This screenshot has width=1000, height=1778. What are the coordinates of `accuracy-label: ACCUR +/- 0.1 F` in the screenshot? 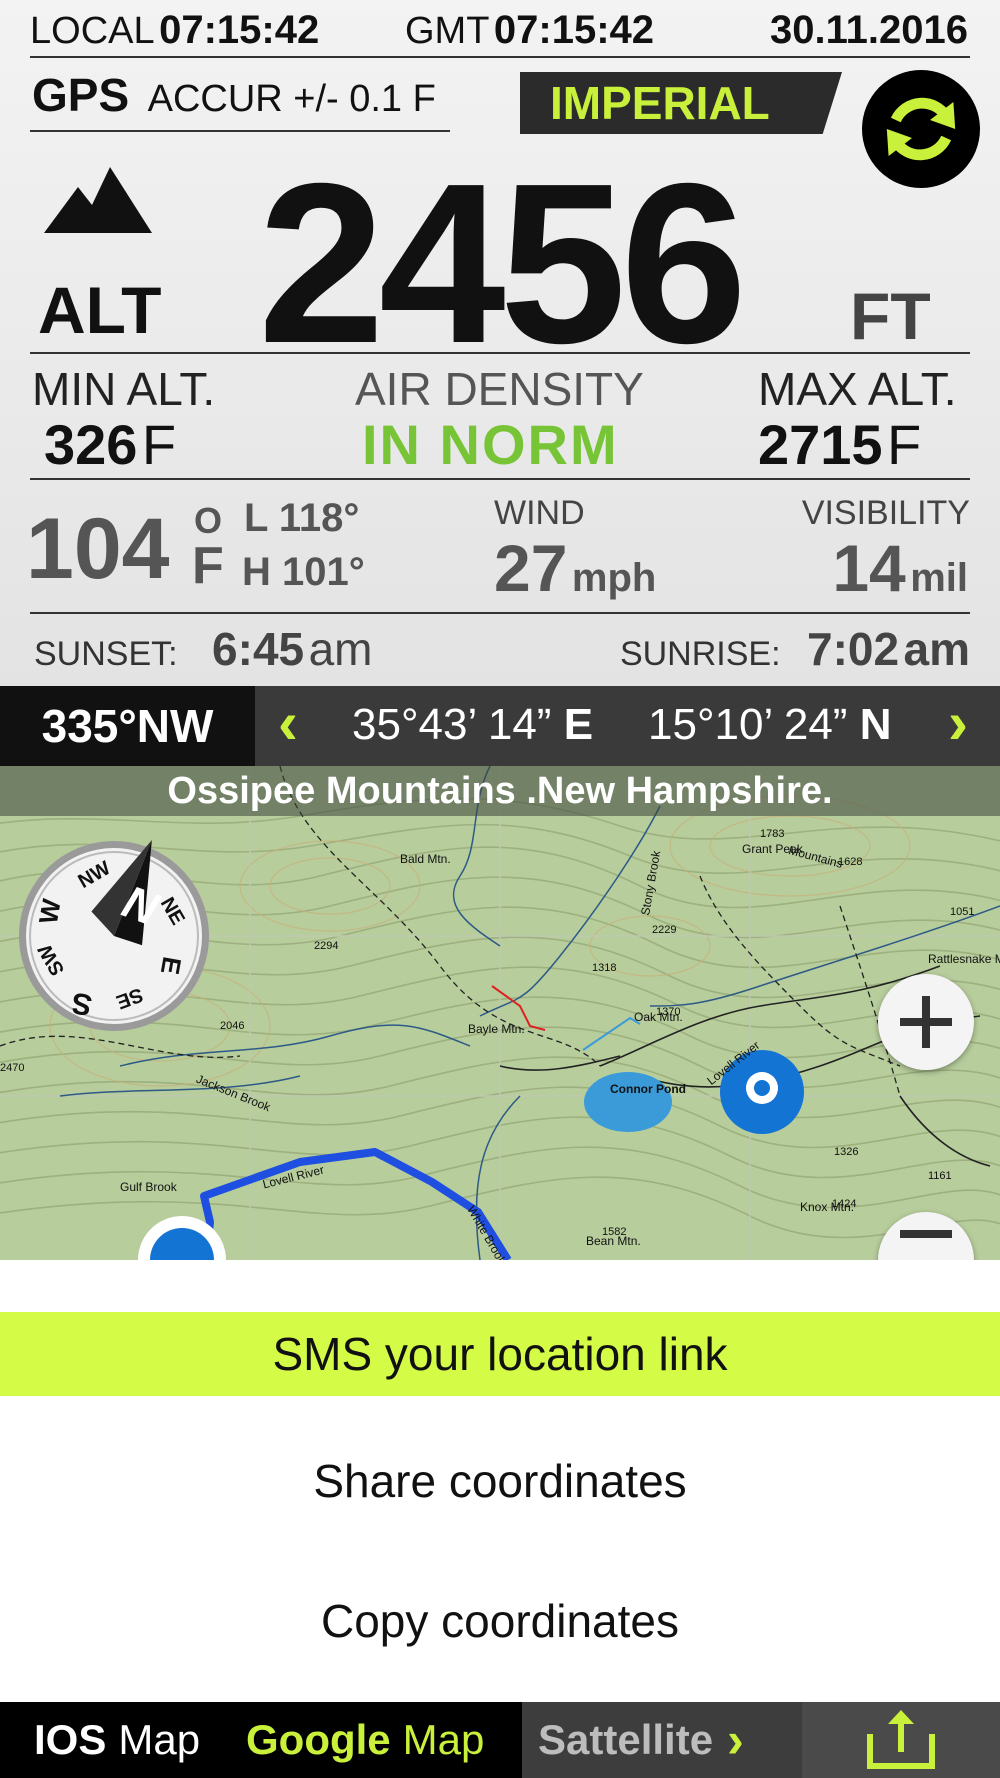 It's located at (291, 99).